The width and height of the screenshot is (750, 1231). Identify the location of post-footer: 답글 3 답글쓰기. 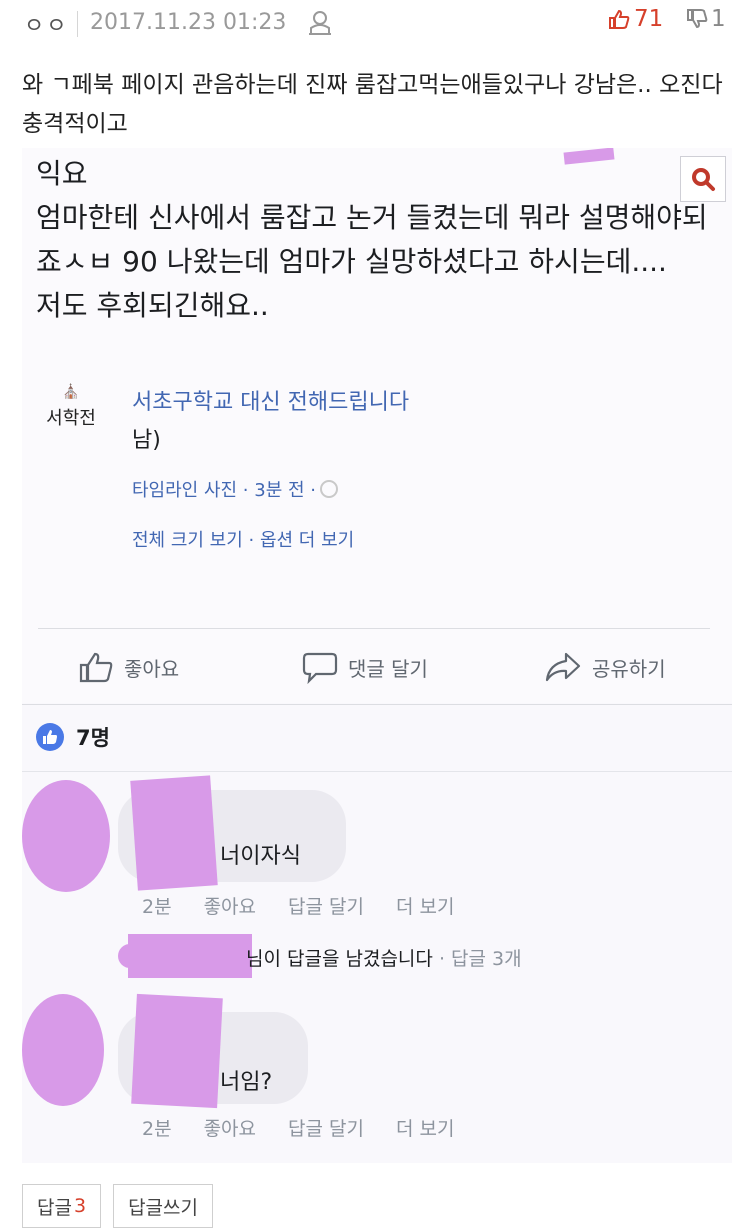
(117, 1206).